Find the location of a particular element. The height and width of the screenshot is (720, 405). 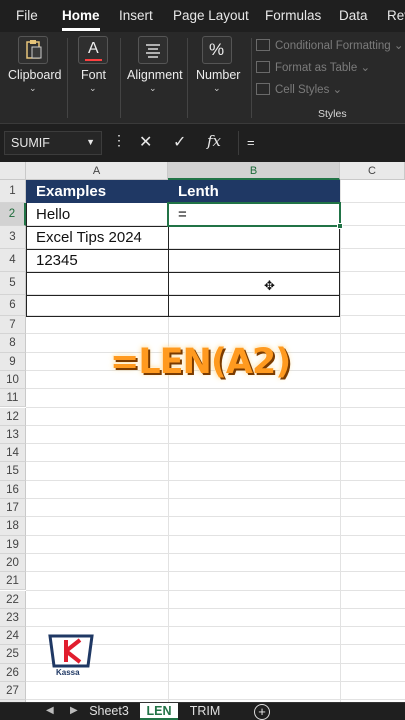

insert-function-icon: fx is located at coordinates (214, 141).